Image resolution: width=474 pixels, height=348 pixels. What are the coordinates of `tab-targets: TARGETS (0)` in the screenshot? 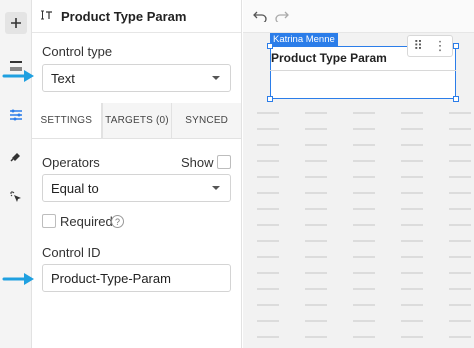 It's located at (136, 120).